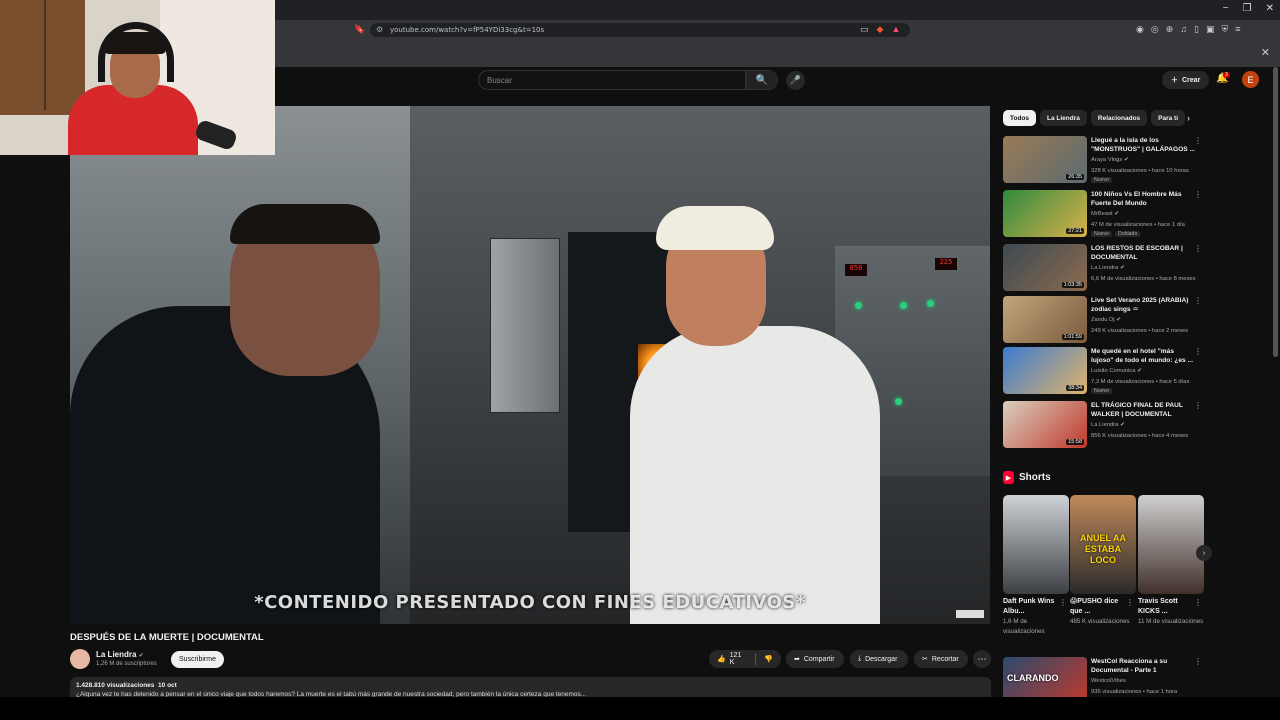  I want to click on video-thumbnail: 15:58, so click(1045, 424).